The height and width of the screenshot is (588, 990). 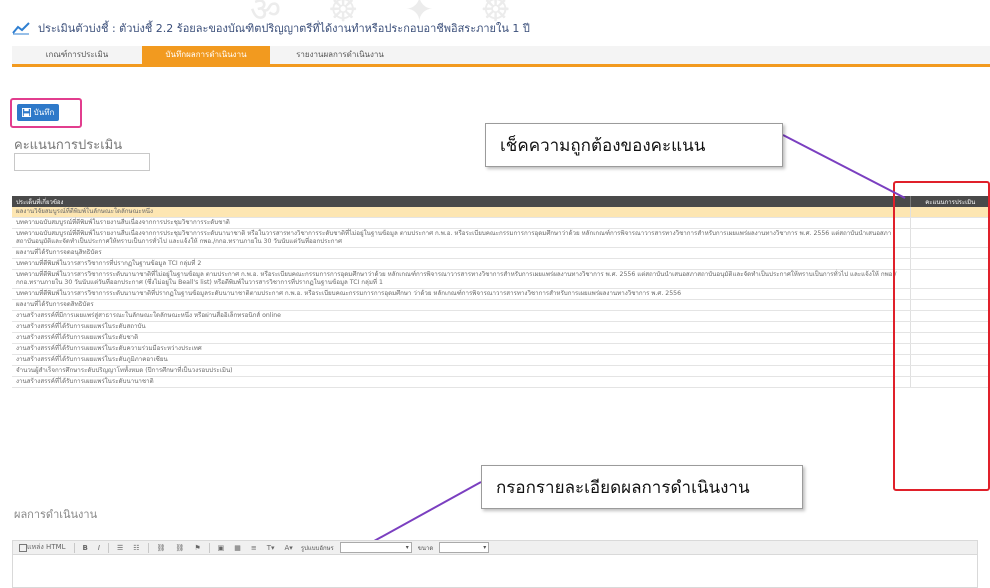 What do you see at coordinates (206, 55) in the screenshot?
I see `tab-record-results: บันทึกผลการดำเนินงาน` at bounding box center [206, 55].